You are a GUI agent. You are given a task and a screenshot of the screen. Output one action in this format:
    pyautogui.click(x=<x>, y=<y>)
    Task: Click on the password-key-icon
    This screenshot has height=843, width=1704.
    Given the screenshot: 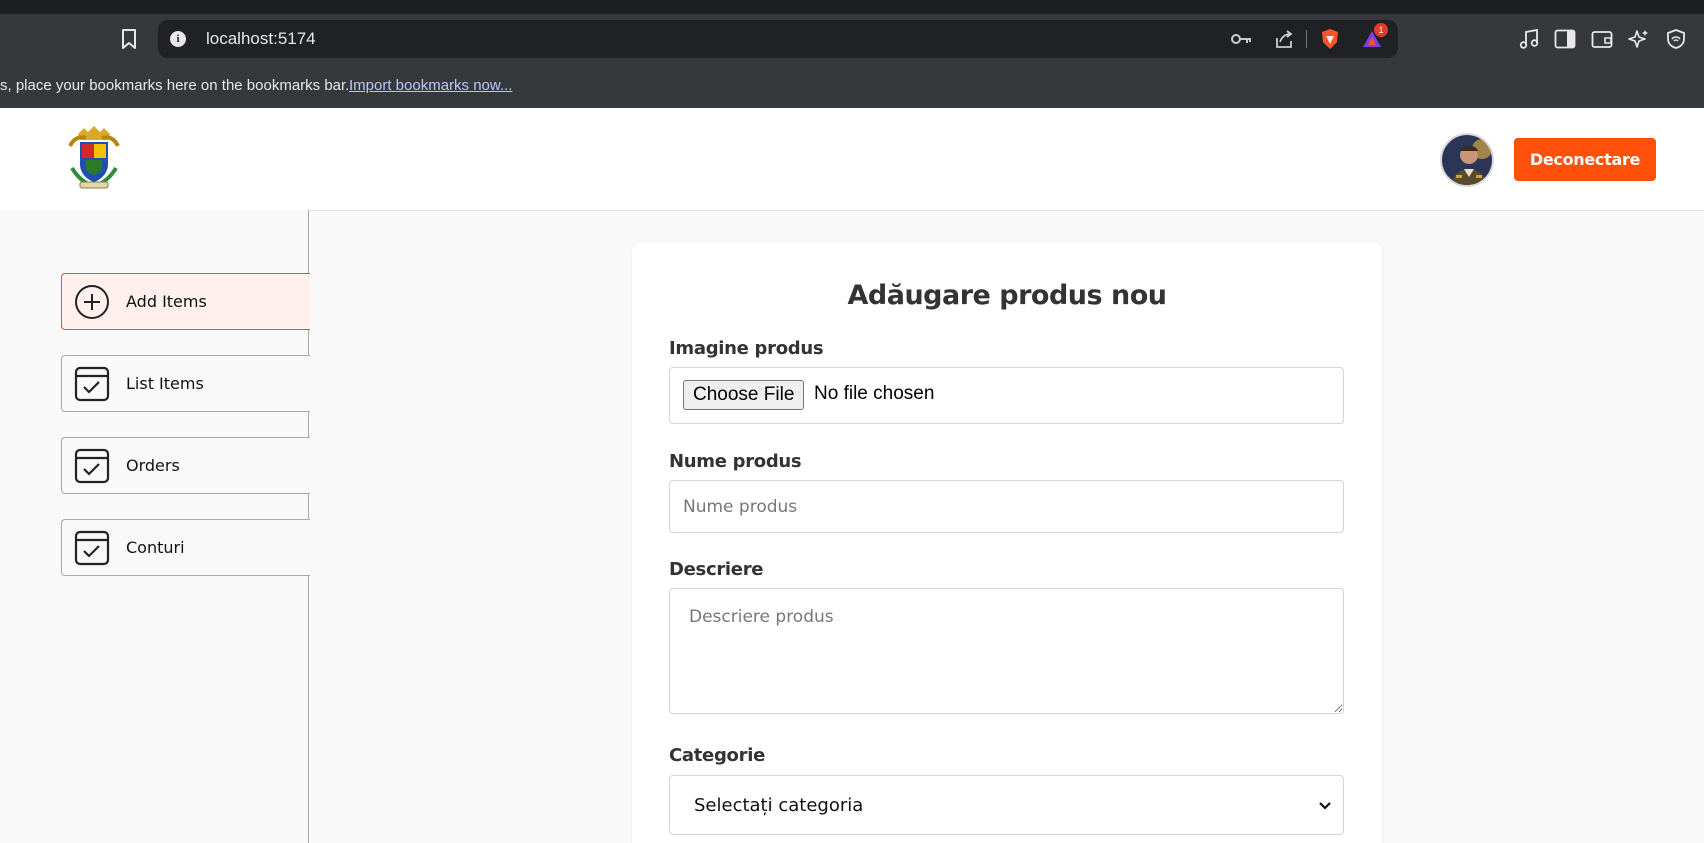 What is the action you would take?
    pyautogui.click(x=1242, y=39)
    